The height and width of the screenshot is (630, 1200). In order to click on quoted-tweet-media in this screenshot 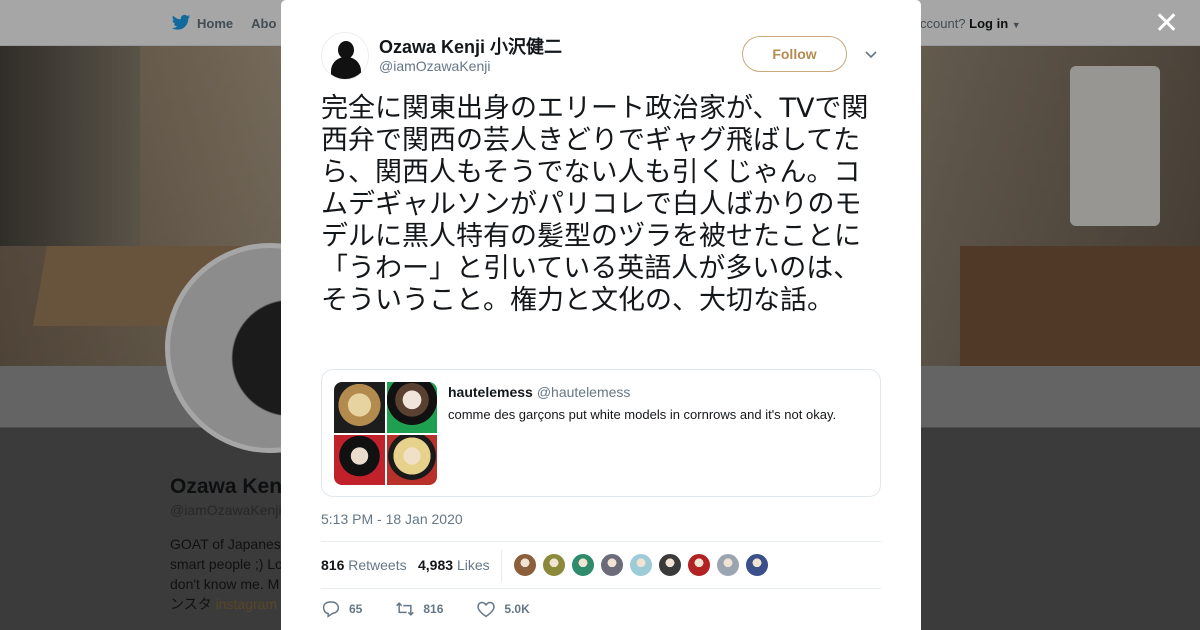, I will do `click(385, 433)`.